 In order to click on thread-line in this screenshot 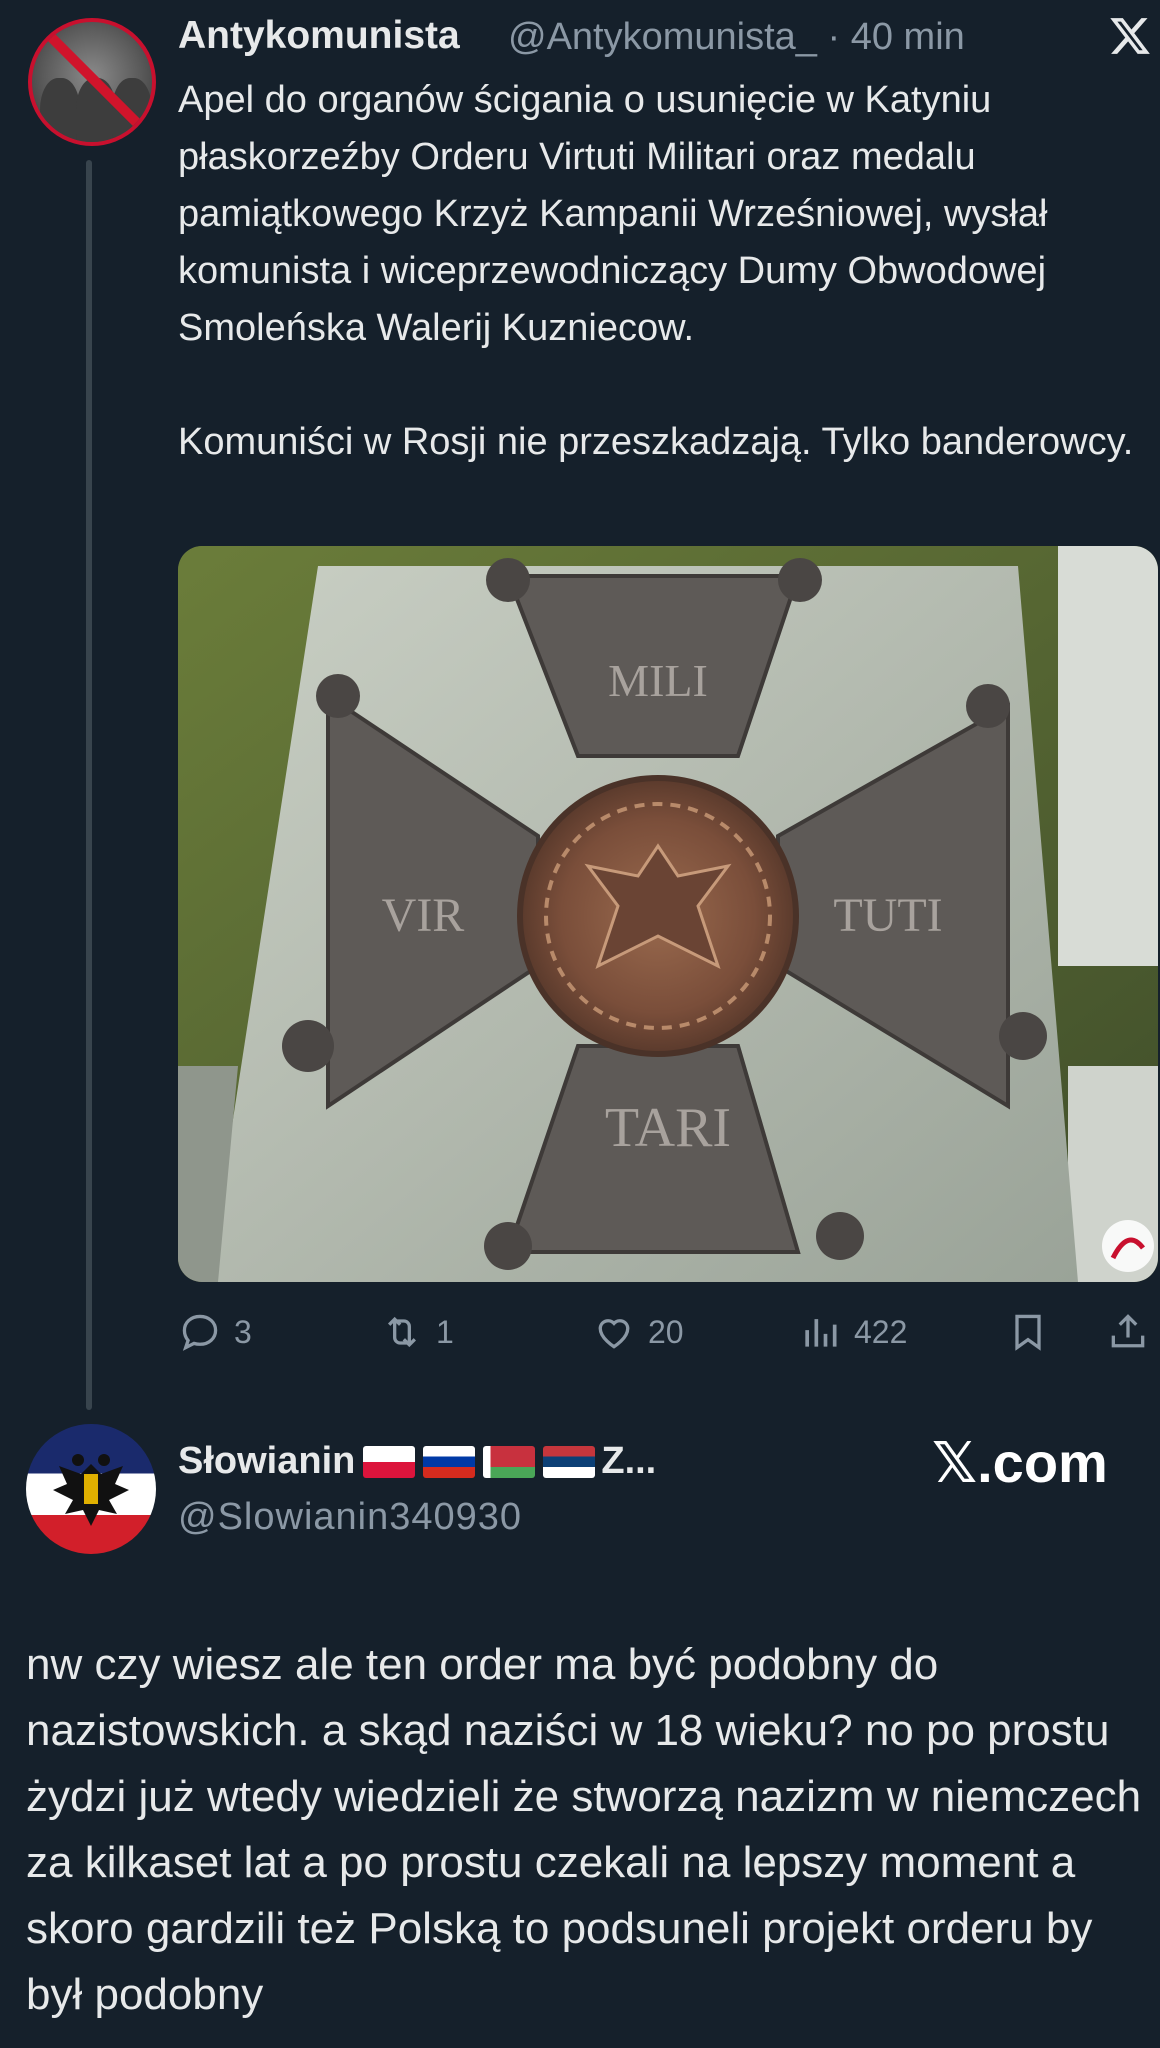, I will do `click(89, 785)`.